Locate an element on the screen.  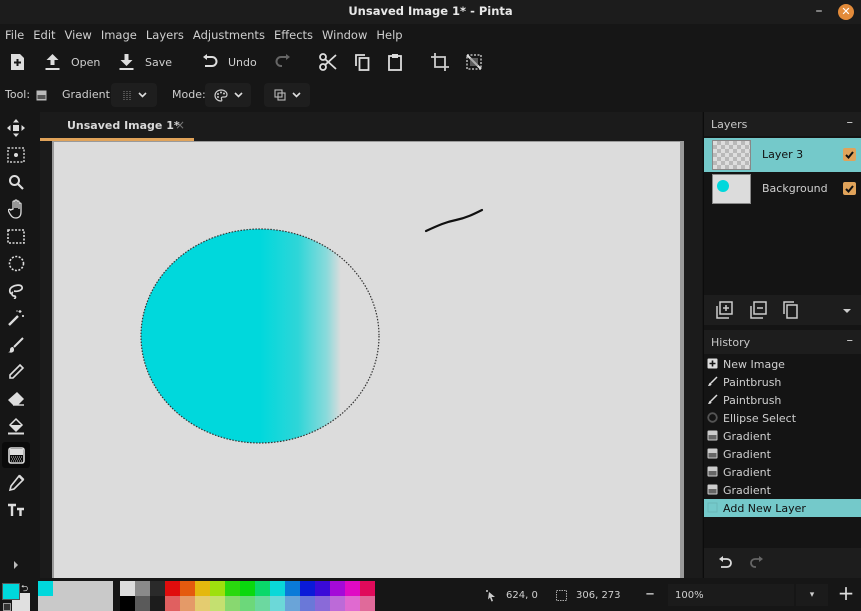
undo-button: Undo is located at coordinates (229, 62).